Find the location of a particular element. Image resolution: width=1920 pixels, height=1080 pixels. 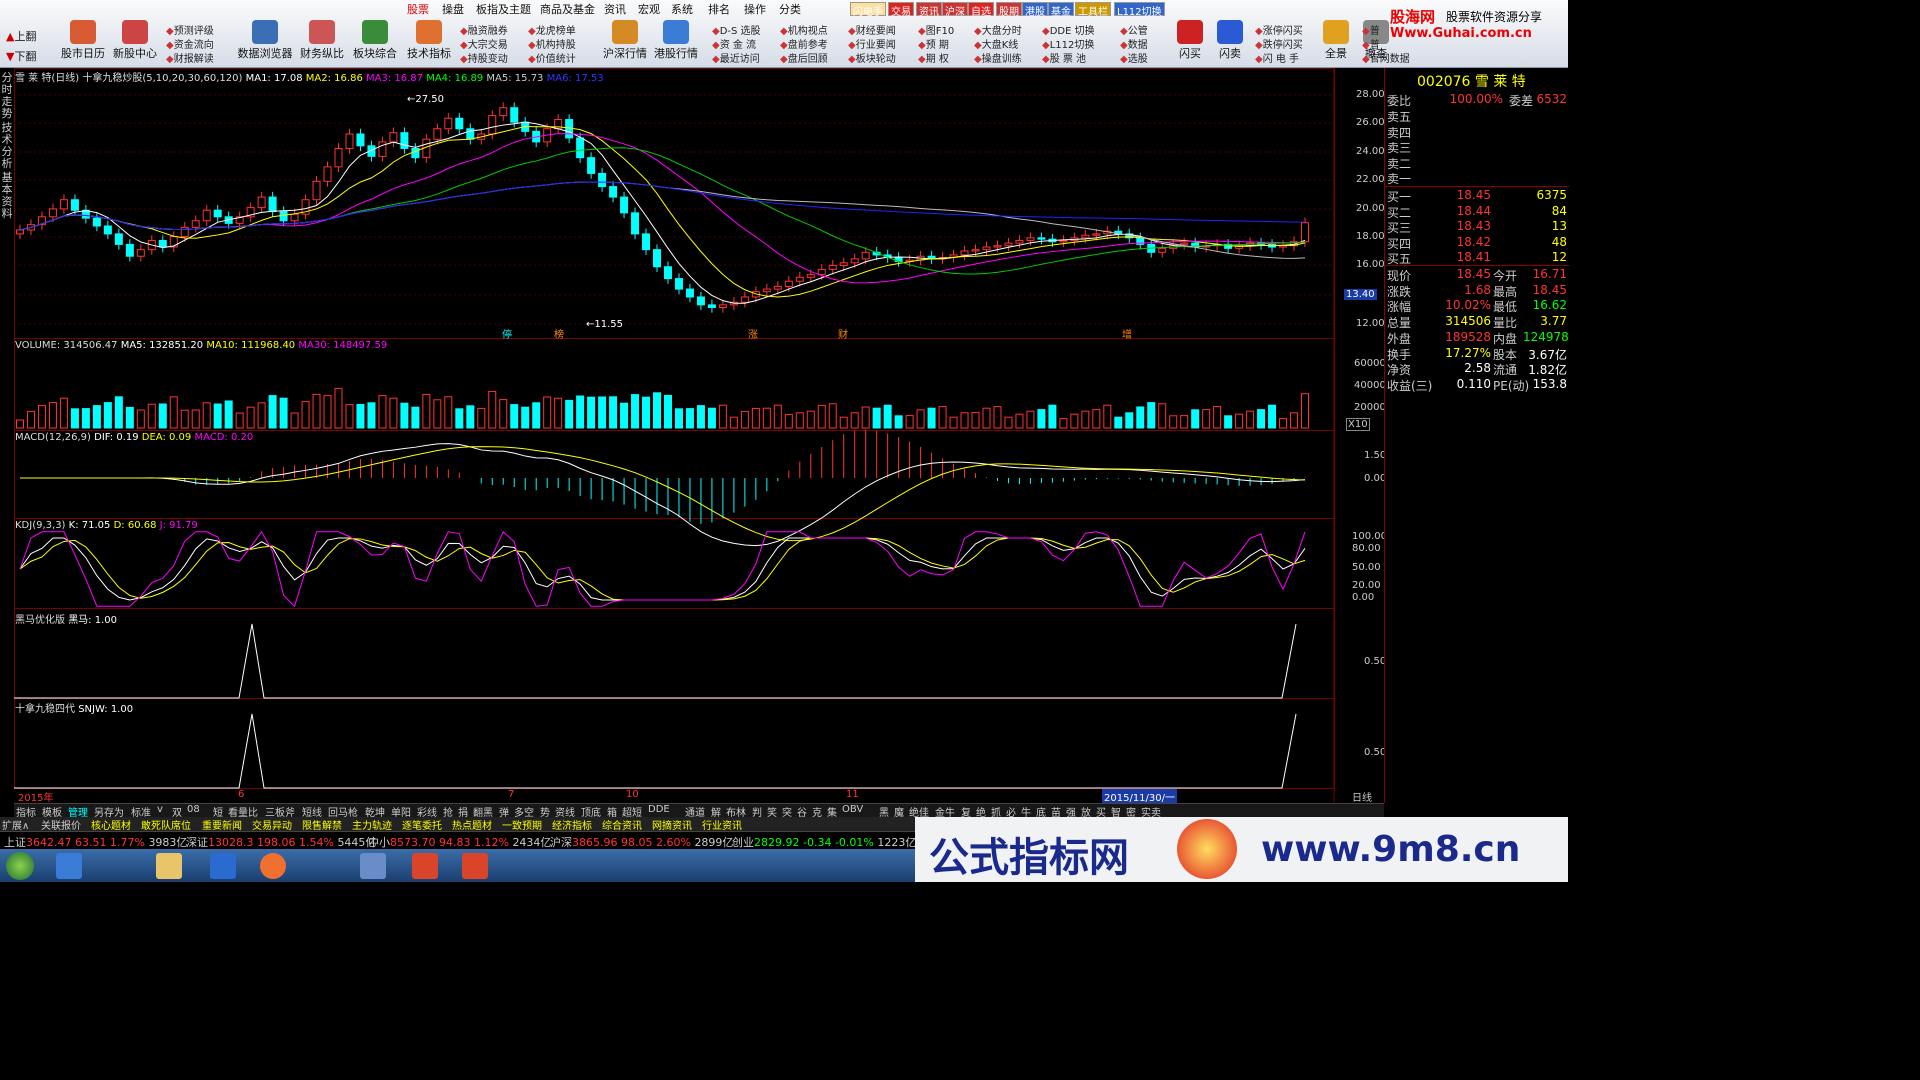

info-tab: 网摘资讯 is located at coordinates (672, 824).